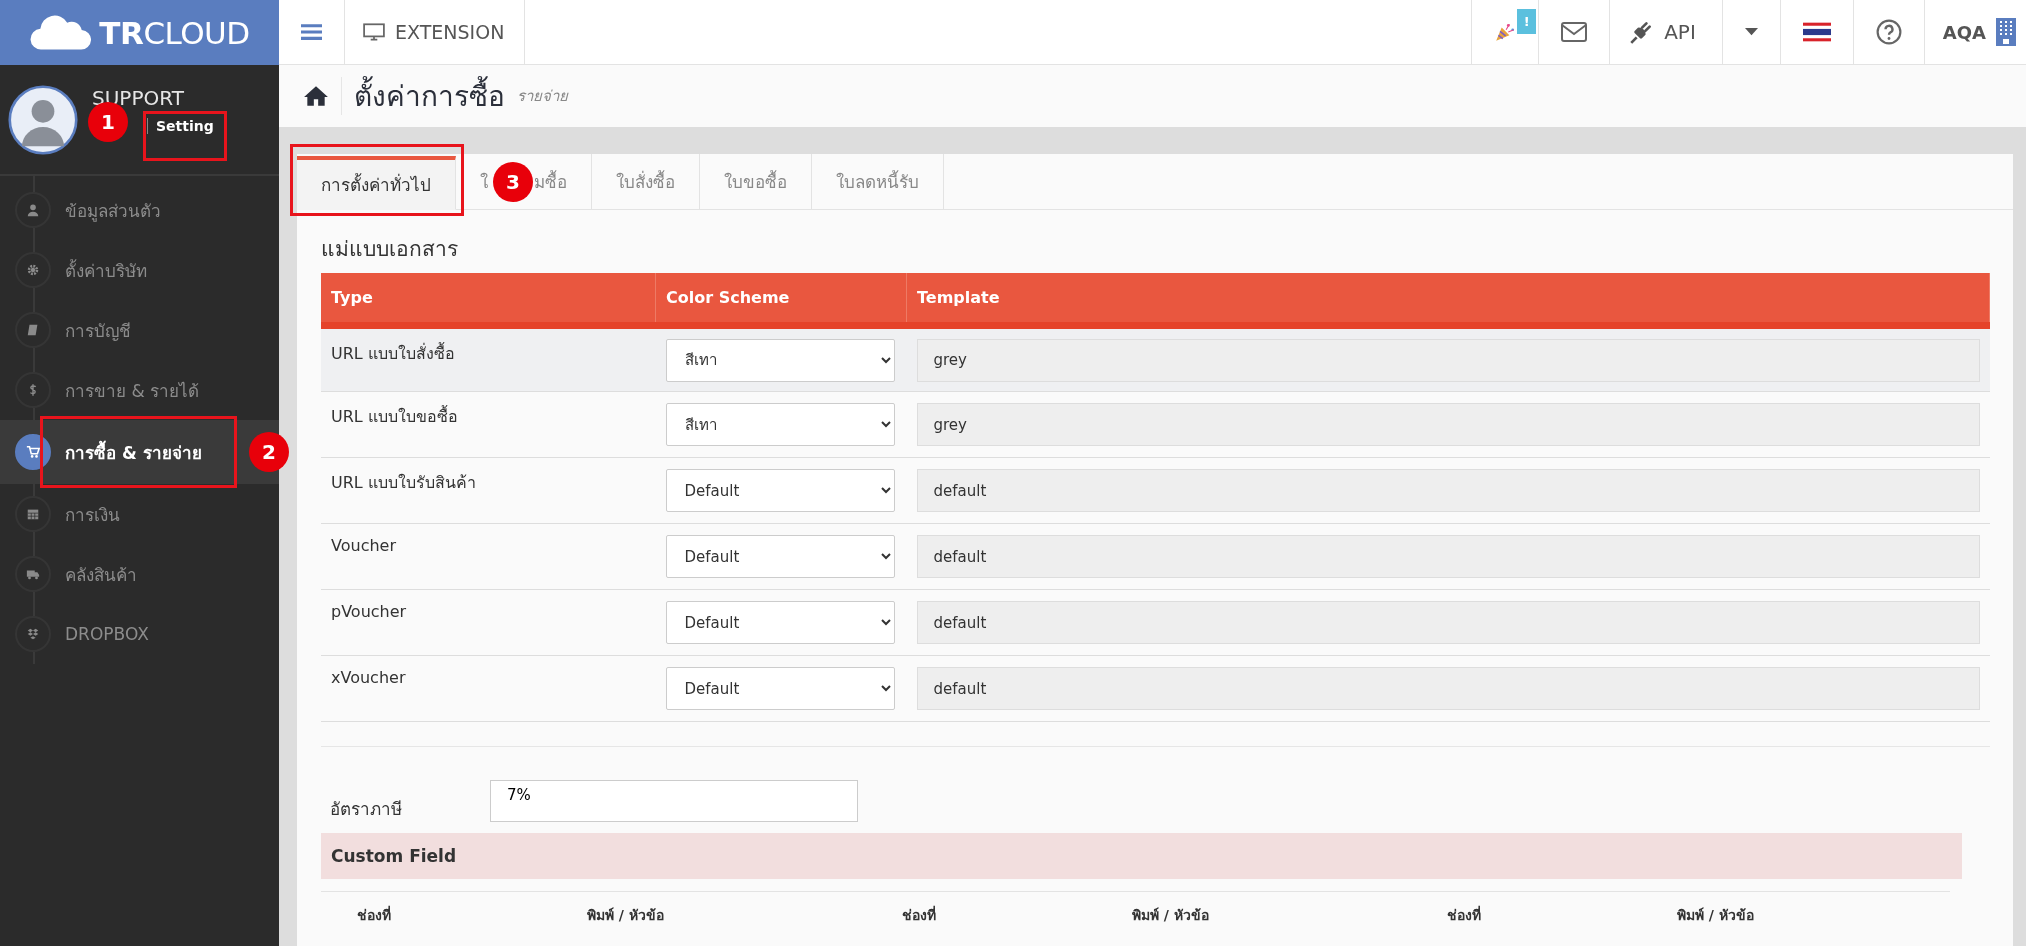 This screenshot has height=946, width=2026. Describe the element at coordinates (390, 249) in the screenshot. I see `section-heading: แม่แบบเอกสาร` at that location.